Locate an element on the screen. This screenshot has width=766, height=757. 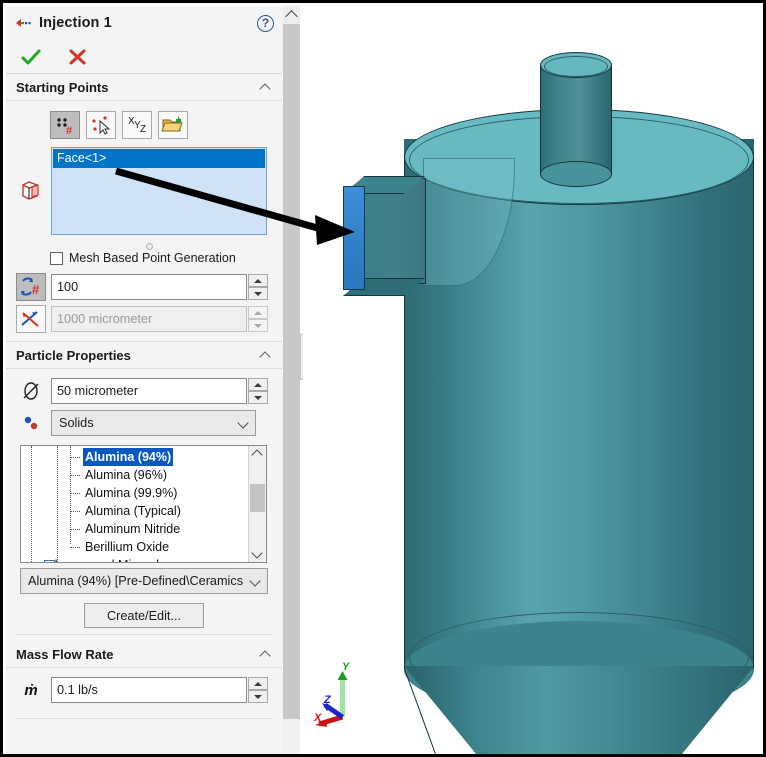
axis-label-y: Y is located at coordinates (346, 667).